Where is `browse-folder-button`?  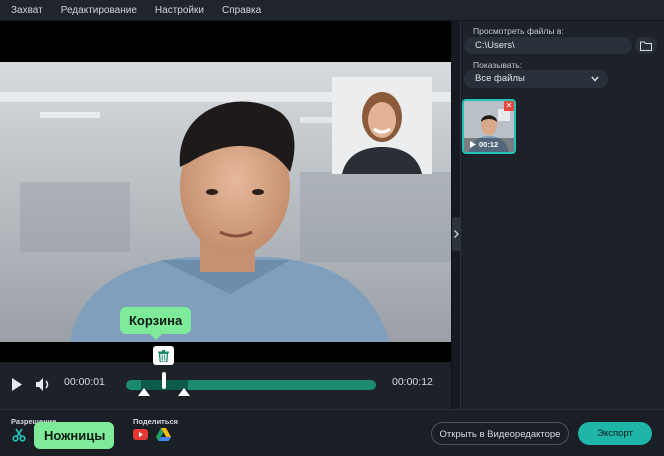 browse-folder-button is located at coordinates (646, 45).